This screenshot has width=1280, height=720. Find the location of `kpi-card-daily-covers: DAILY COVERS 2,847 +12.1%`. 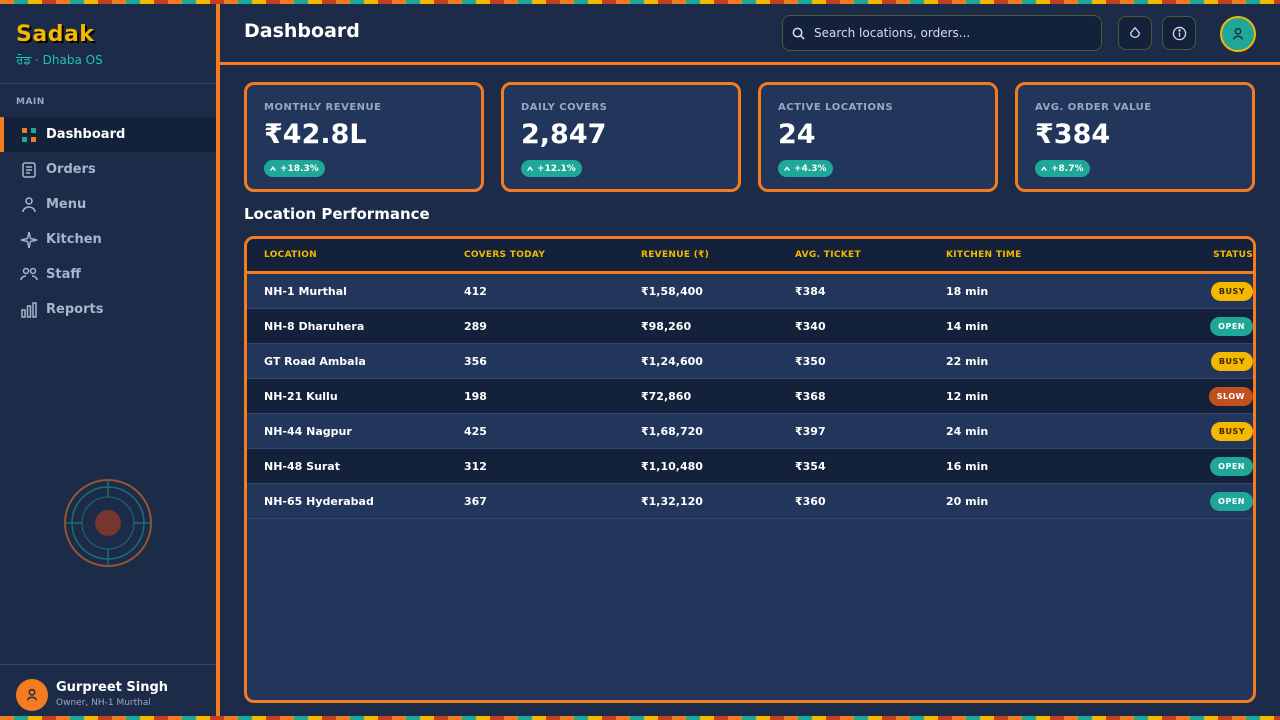

kpi-card-daily-covers: DAILY COVERS 2,847 +12.1% is located at coordinates (621, 137).